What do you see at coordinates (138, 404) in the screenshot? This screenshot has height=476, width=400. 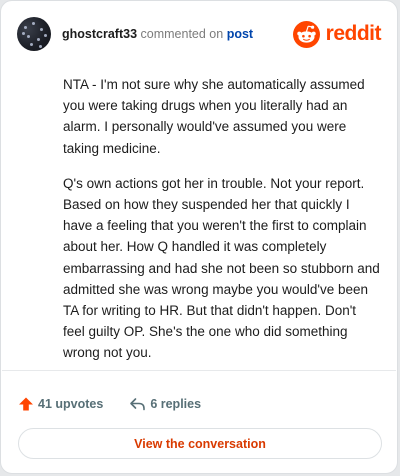 I see `reply-arrow-icon` at bounding box center [138, 404].